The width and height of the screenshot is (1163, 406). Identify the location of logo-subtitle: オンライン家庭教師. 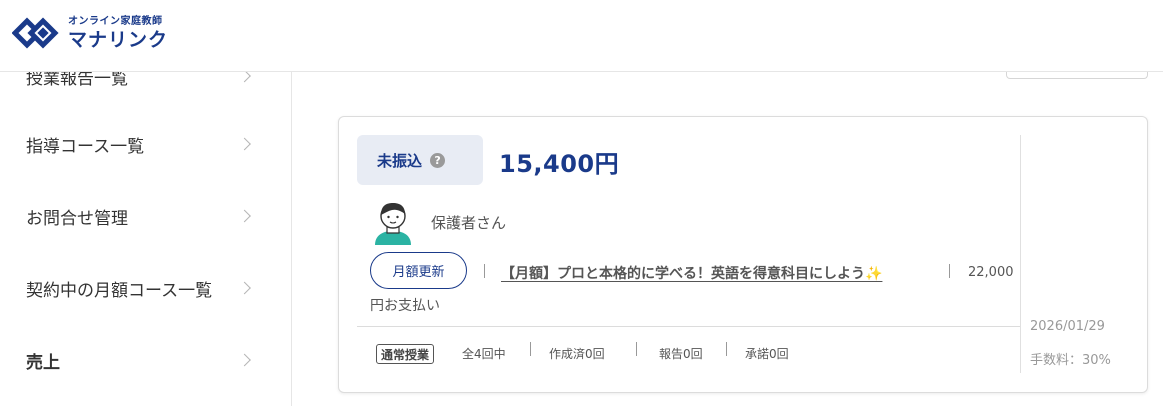
(115, 21).